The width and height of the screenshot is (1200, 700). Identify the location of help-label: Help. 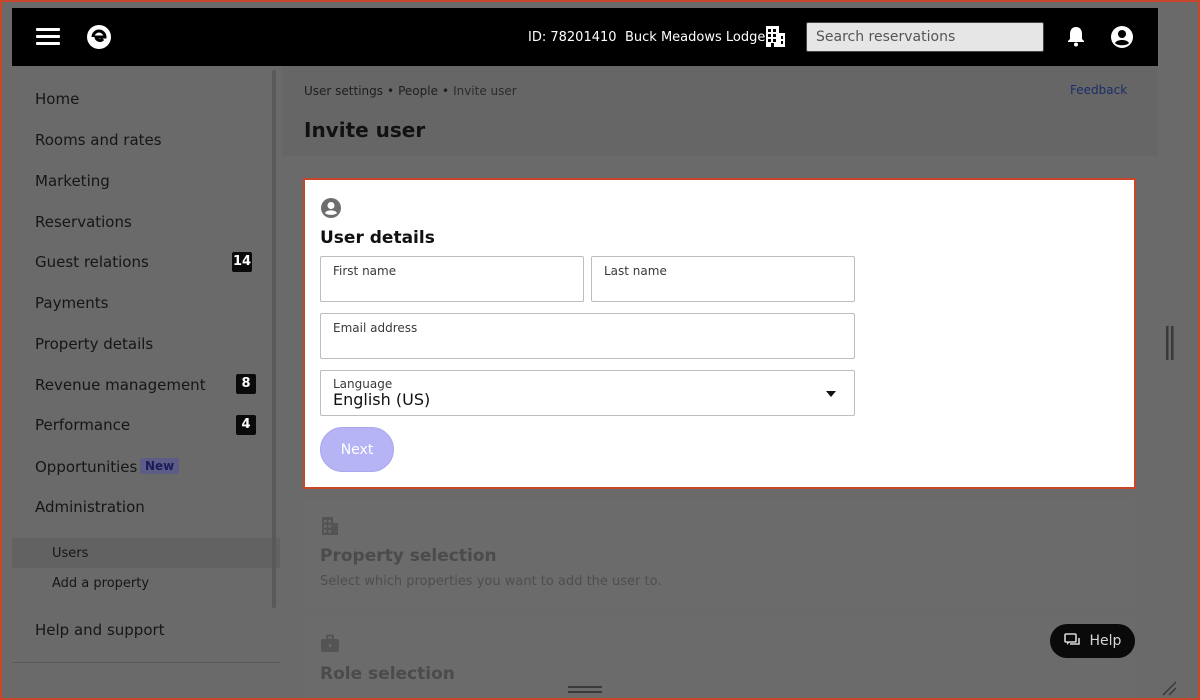
(1105, 641).